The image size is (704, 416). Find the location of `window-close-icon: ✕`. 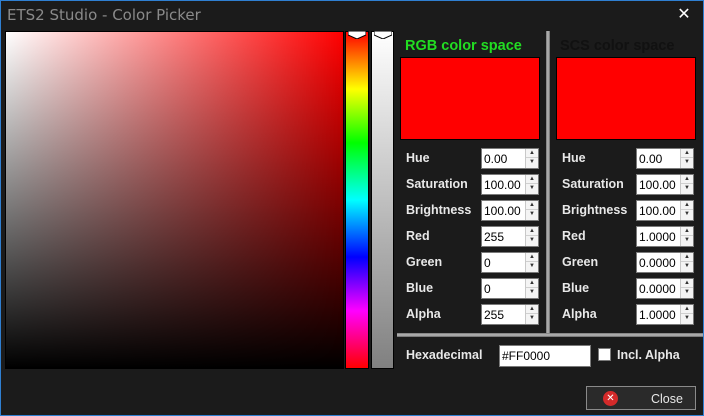

window-close-icon: ✕ is located at coordinates (684, 14).